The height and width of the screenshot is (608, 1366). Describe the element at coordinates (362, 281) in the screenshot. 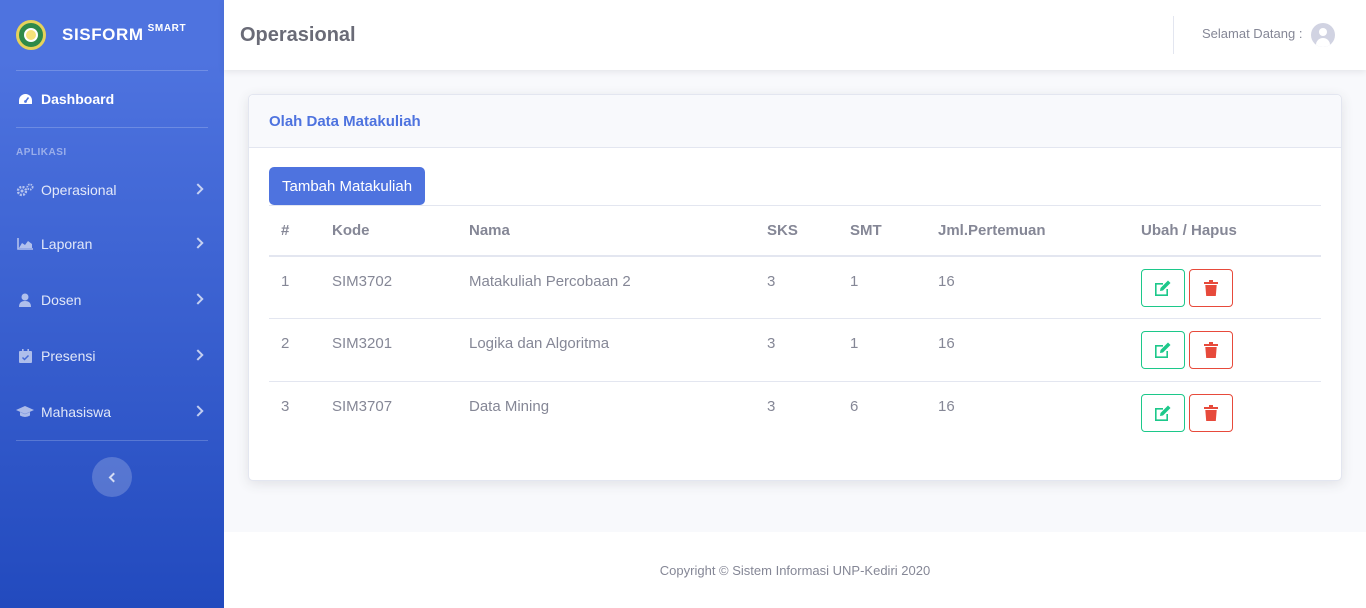

I see `cell-kode: SIM3702` at that location.